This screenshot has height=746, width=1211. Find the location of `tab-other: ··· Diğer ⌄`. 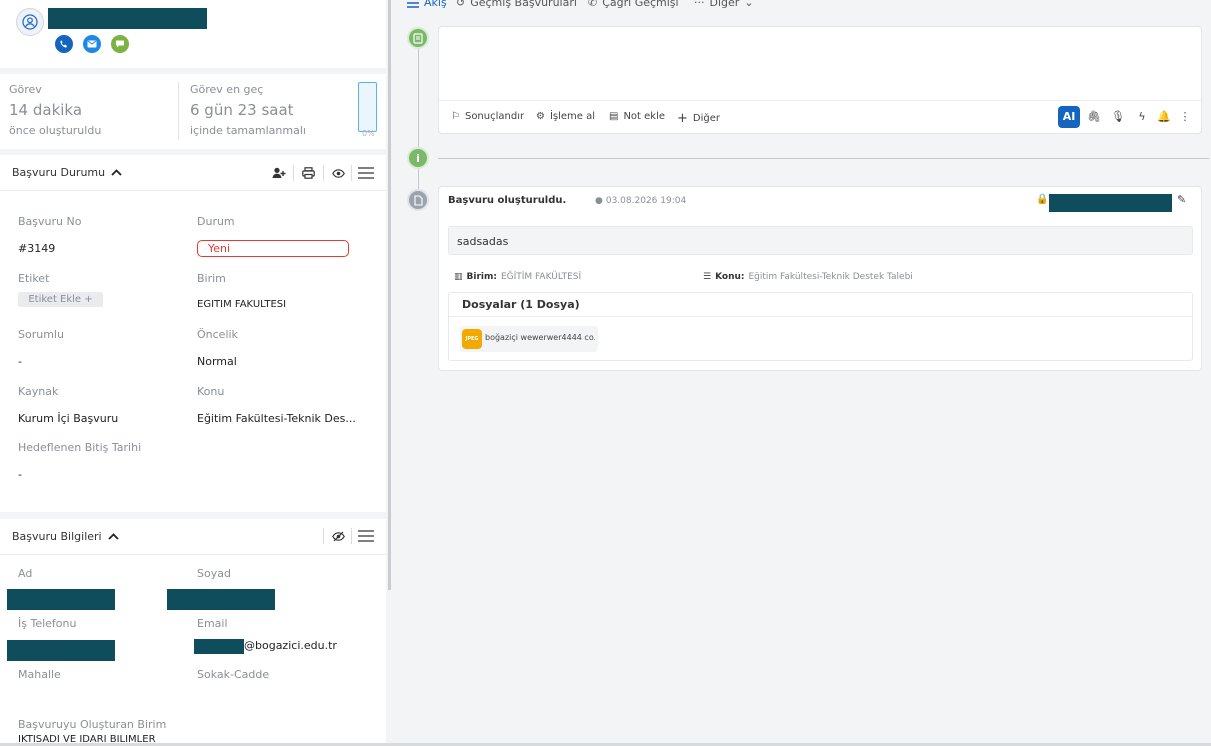

tab-other: ··· Diğer ⌄ is located at coordinates (724, 4).